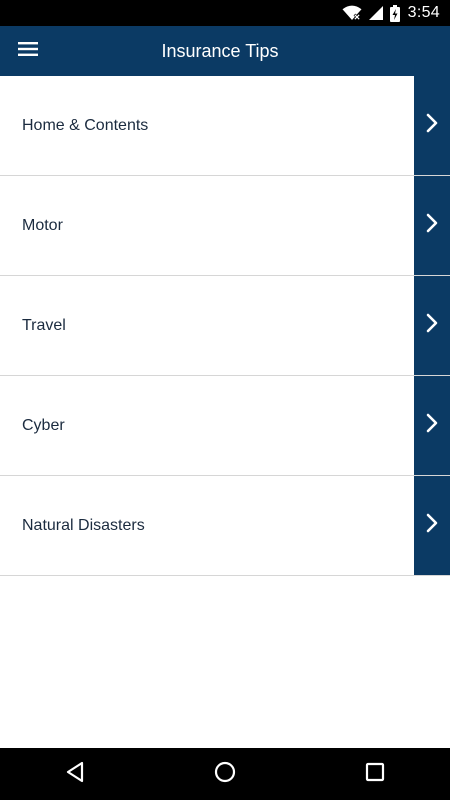 This screenshot has width=450, height=800. I want to click on home-button, so click(225, 774).